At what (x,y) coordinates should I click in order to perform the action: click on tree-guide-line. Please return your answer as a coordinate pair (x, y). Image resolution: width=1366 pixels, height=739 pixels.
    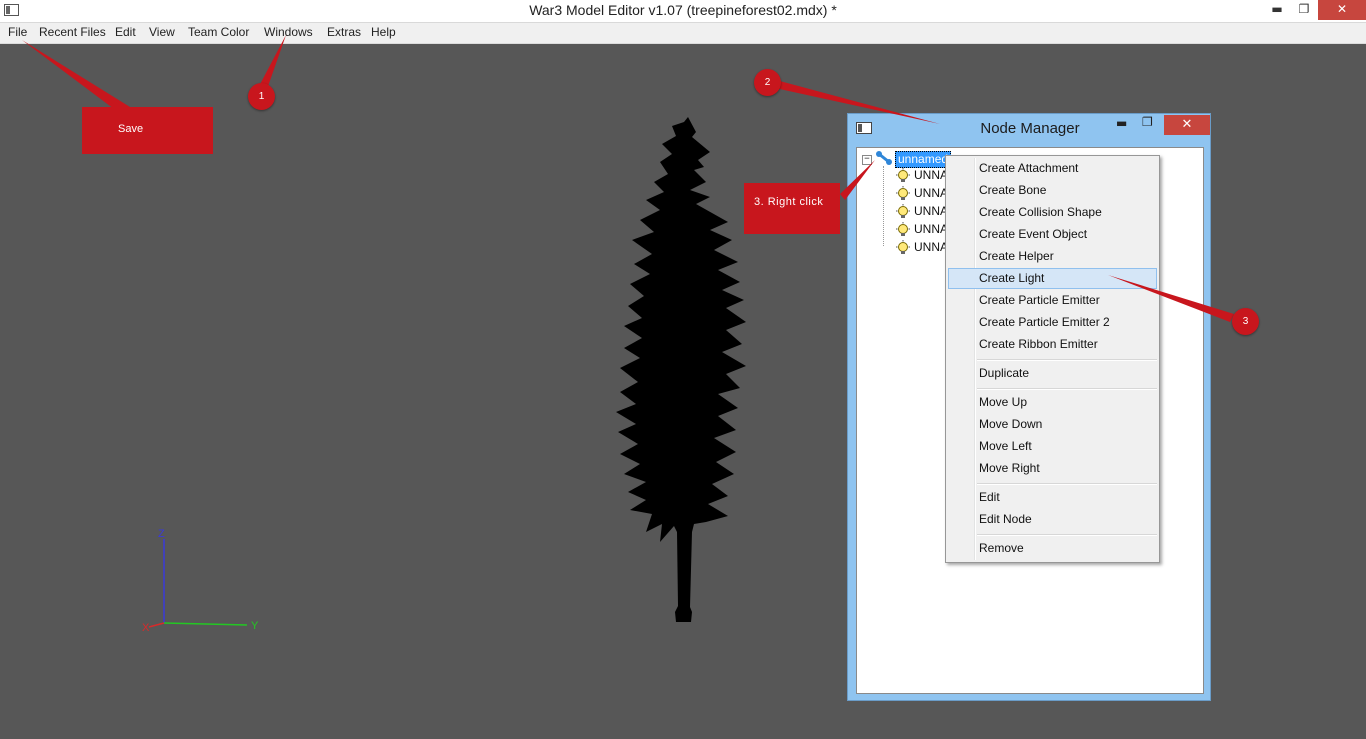
    Looking at the image, I should click on (883, 206).